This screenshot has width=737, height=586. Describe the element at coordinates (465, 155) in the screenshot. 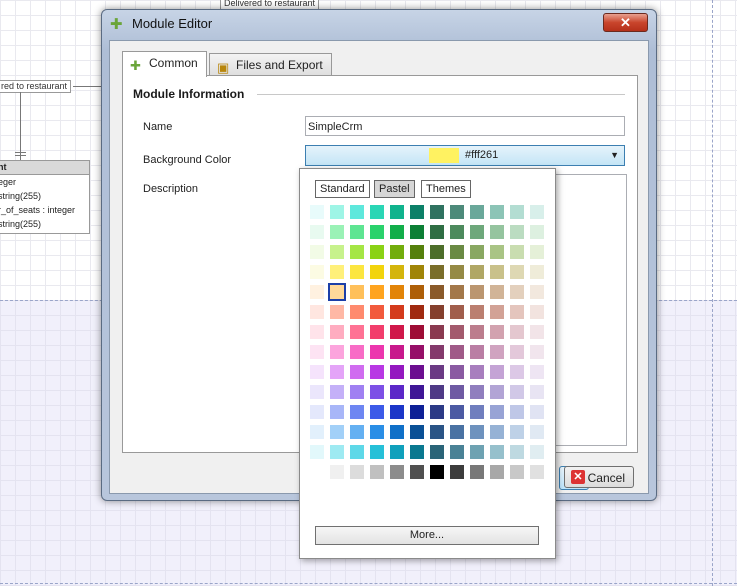

I see `background-color-picker: #fff261 ▼` at that location.